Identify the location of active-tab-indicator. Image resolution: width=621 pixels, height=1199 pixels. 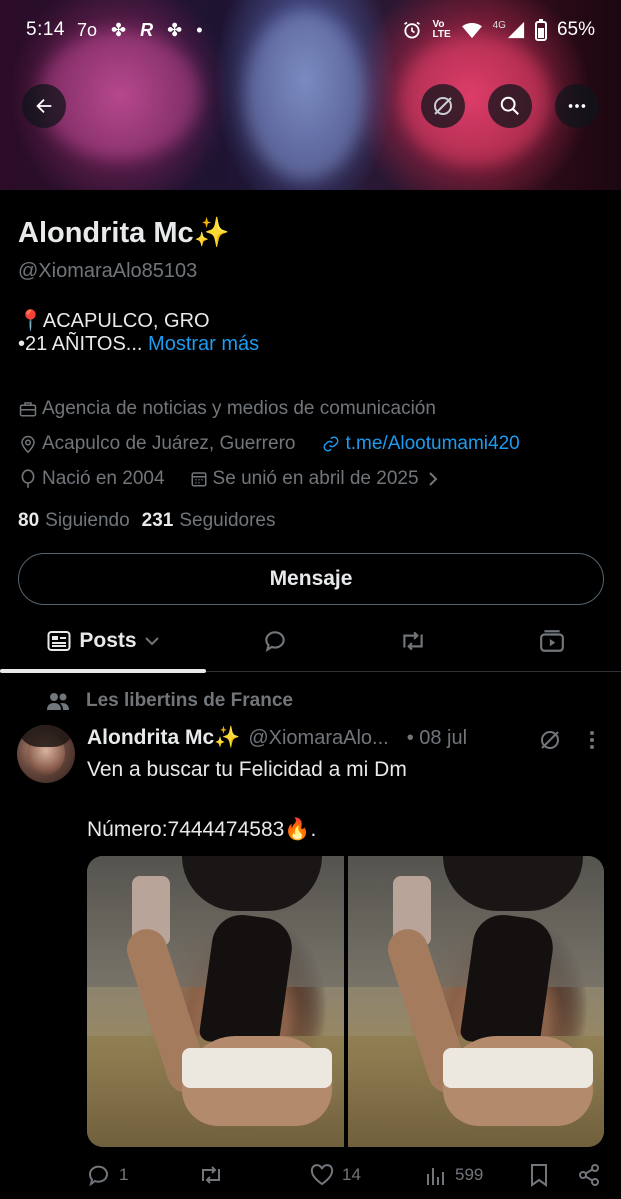
(103, 671).